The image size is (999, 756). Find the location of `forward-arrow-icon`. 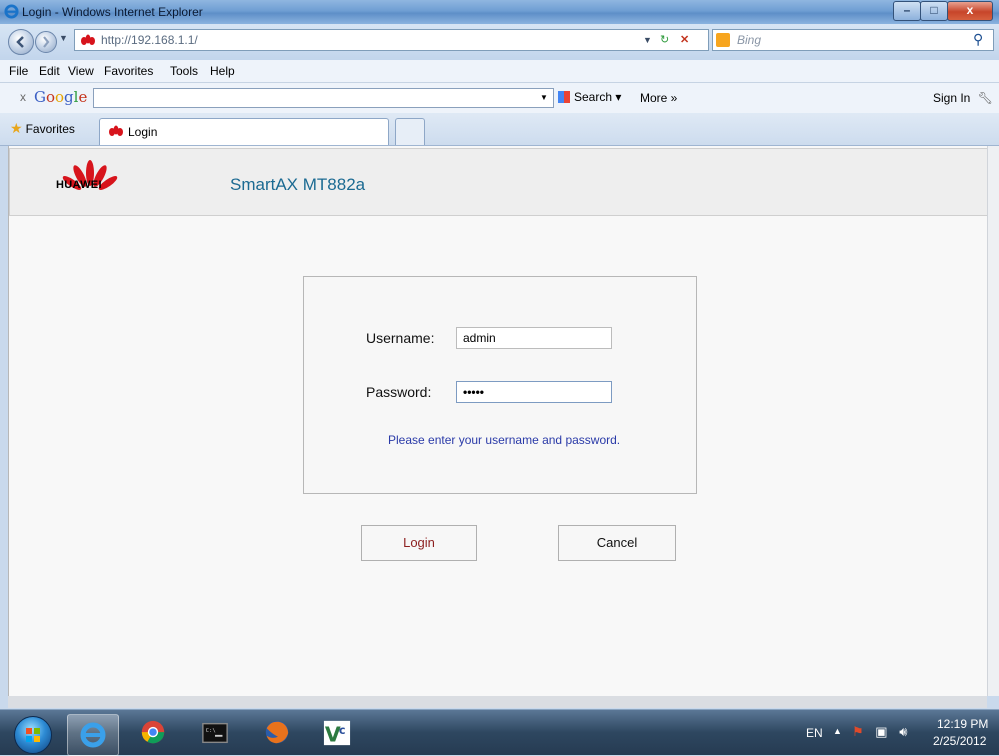

forward-arrow-icon is located at coordinates (46, 42).